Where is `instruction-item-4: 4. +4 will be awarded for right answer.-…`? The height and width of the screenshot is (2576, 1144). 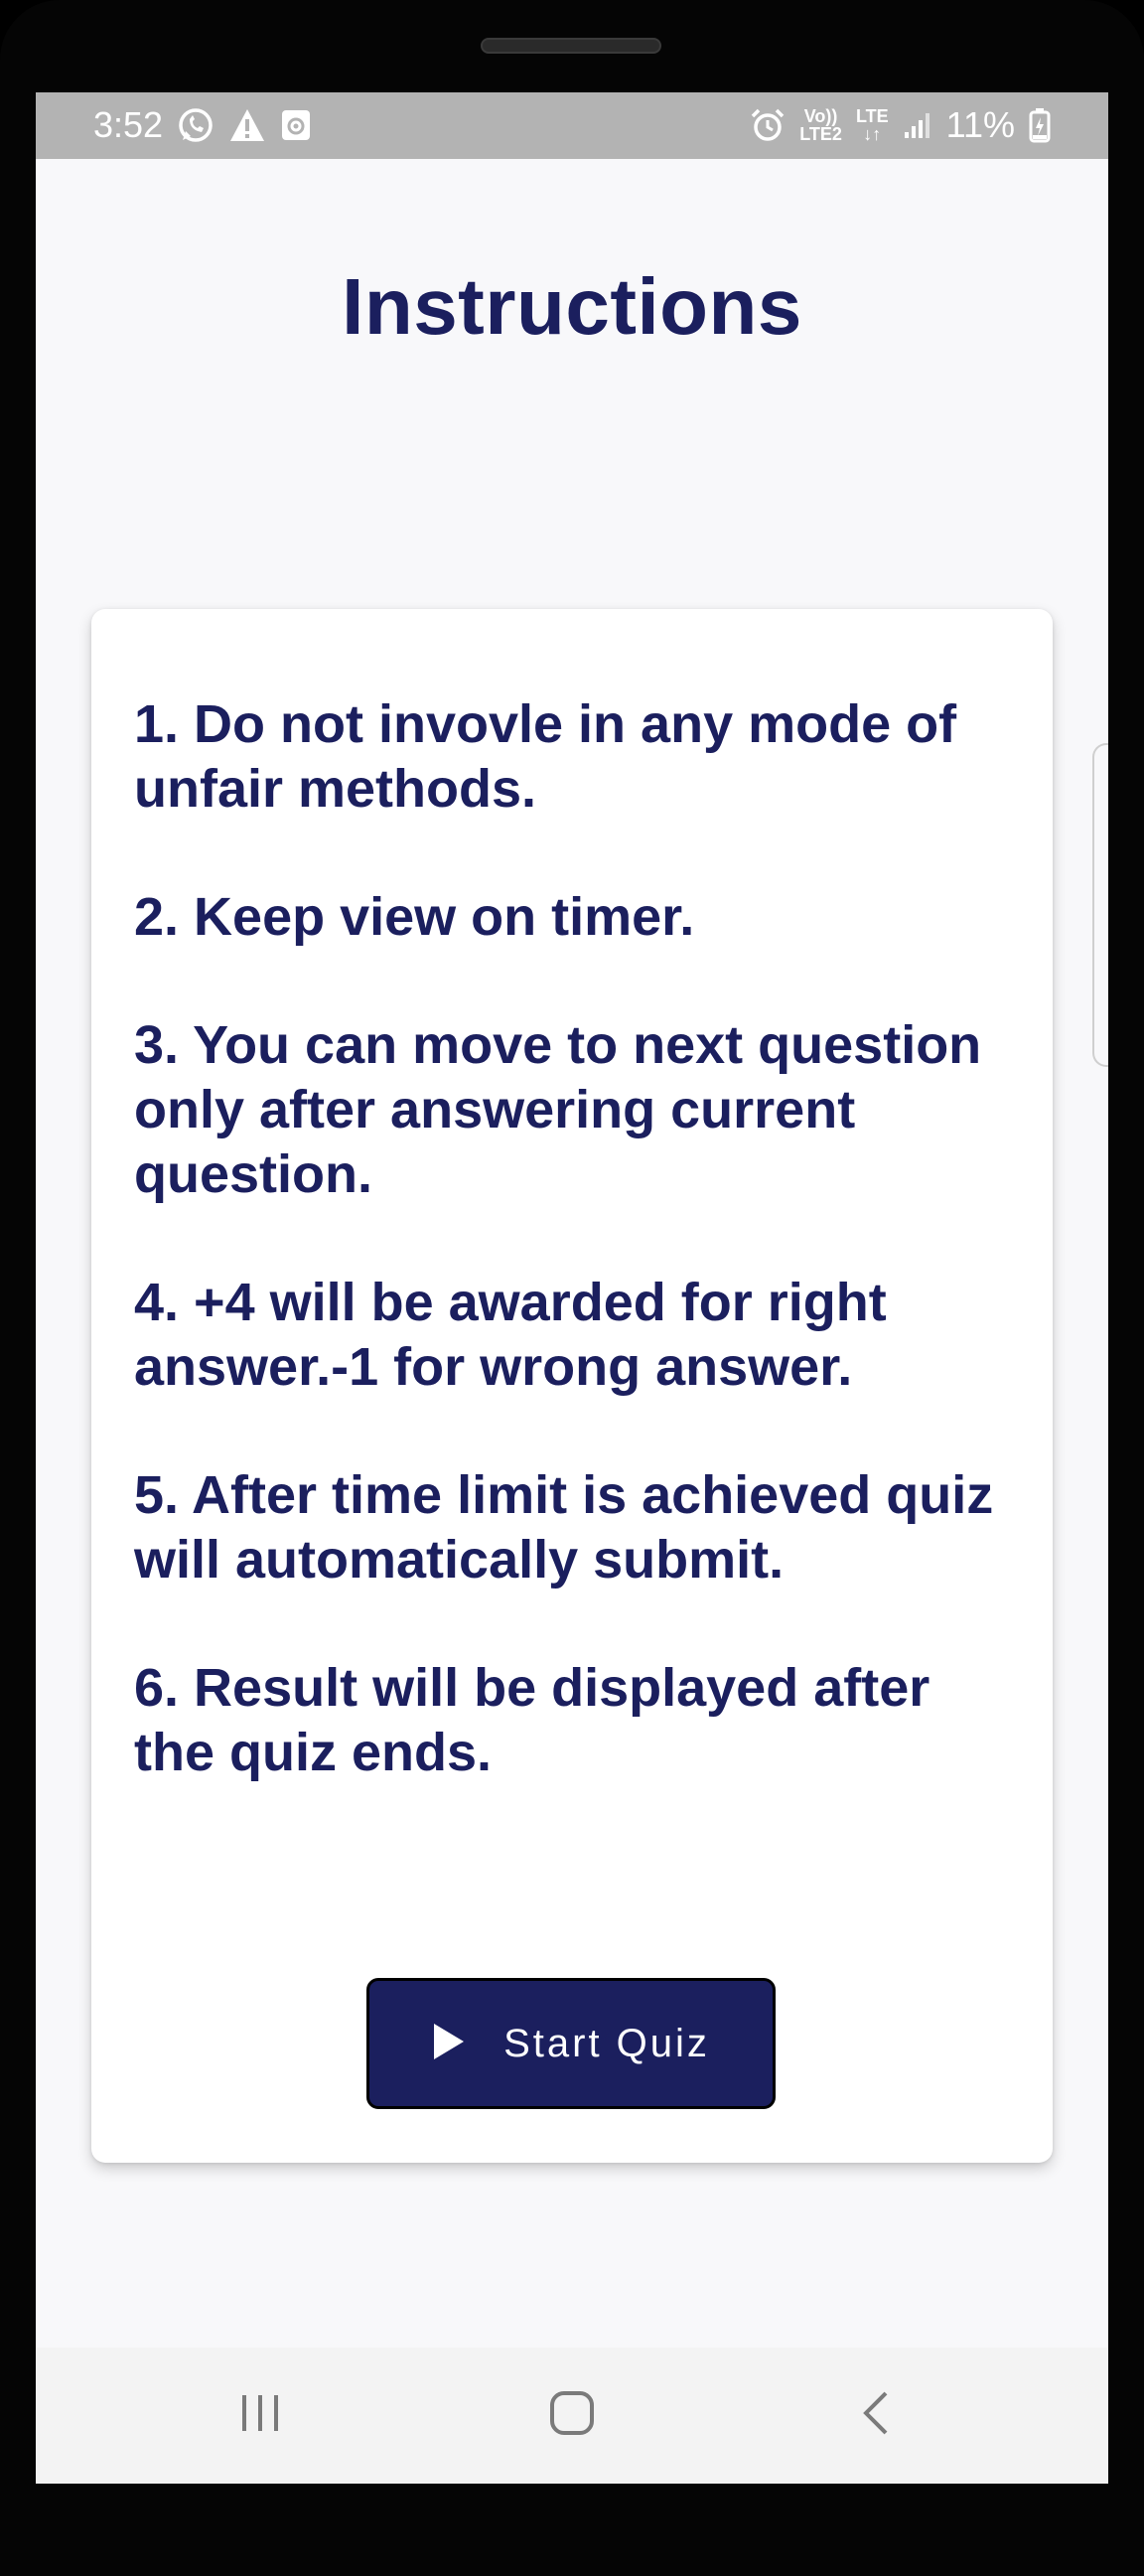 instruction-item-4: 4. +4 will be awarded for right answer.-… is located at coordinates (511, 1335).